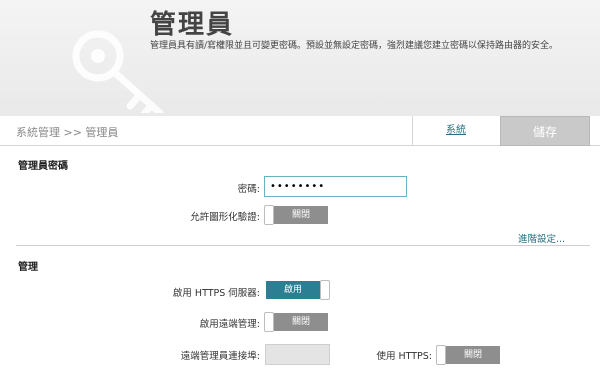  Describe the element at coordinates (28, 267) in the screenshot. I see `section-title-management: 管理` at that location.